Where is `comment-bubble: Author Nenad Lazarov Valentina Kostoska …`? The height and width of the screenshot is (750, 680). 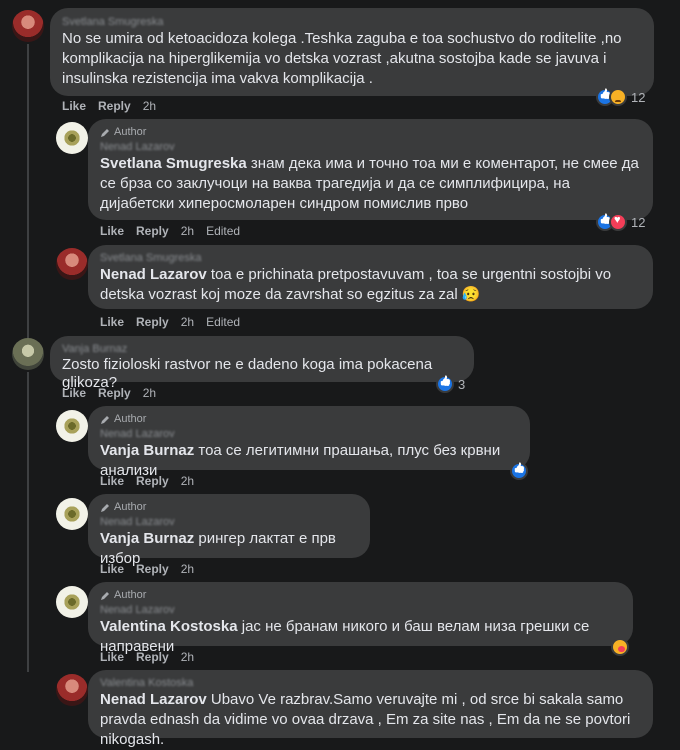 comment-bubble: Author Nenad Lazarov Valentina Kostoska … is located at coordinates (360, 618).